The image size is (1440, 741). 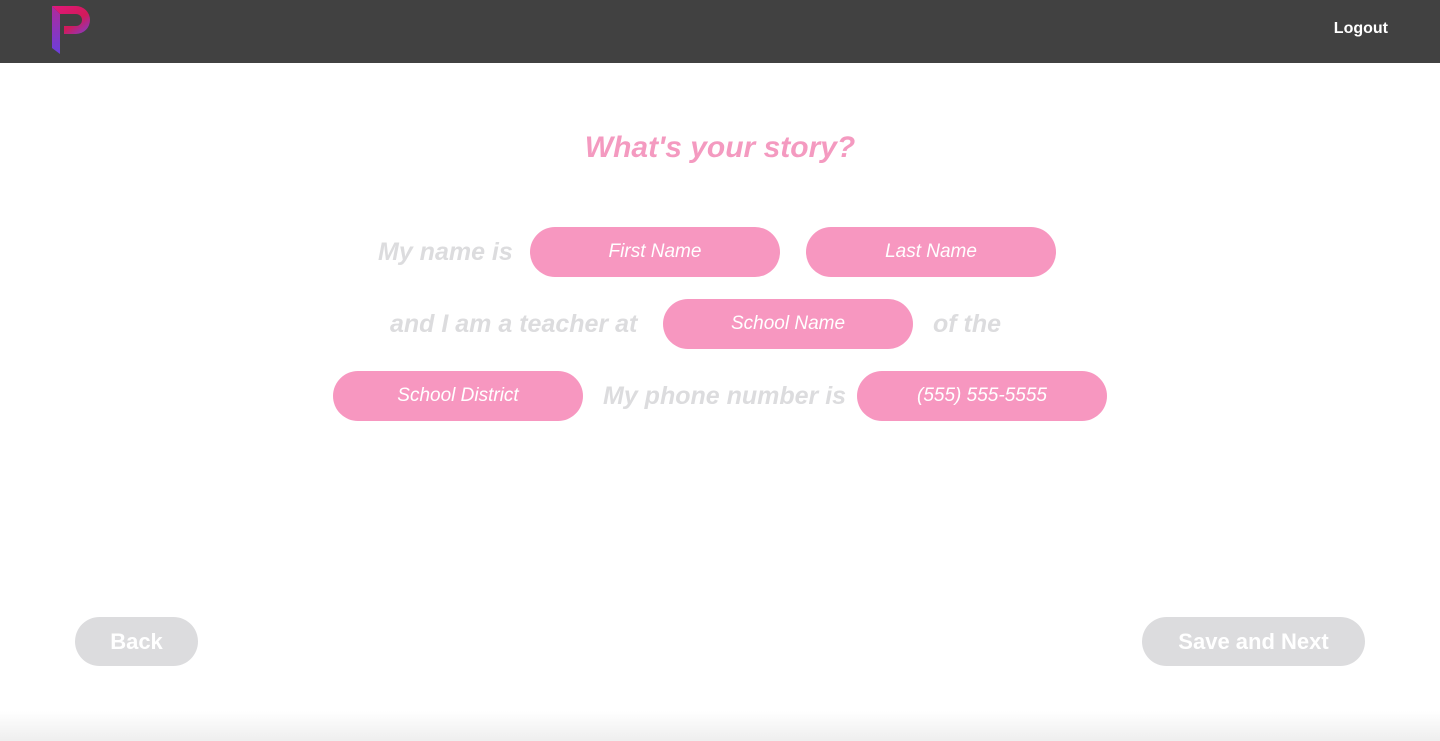 I want to click on school-name-input, so click(x=788, y=324).